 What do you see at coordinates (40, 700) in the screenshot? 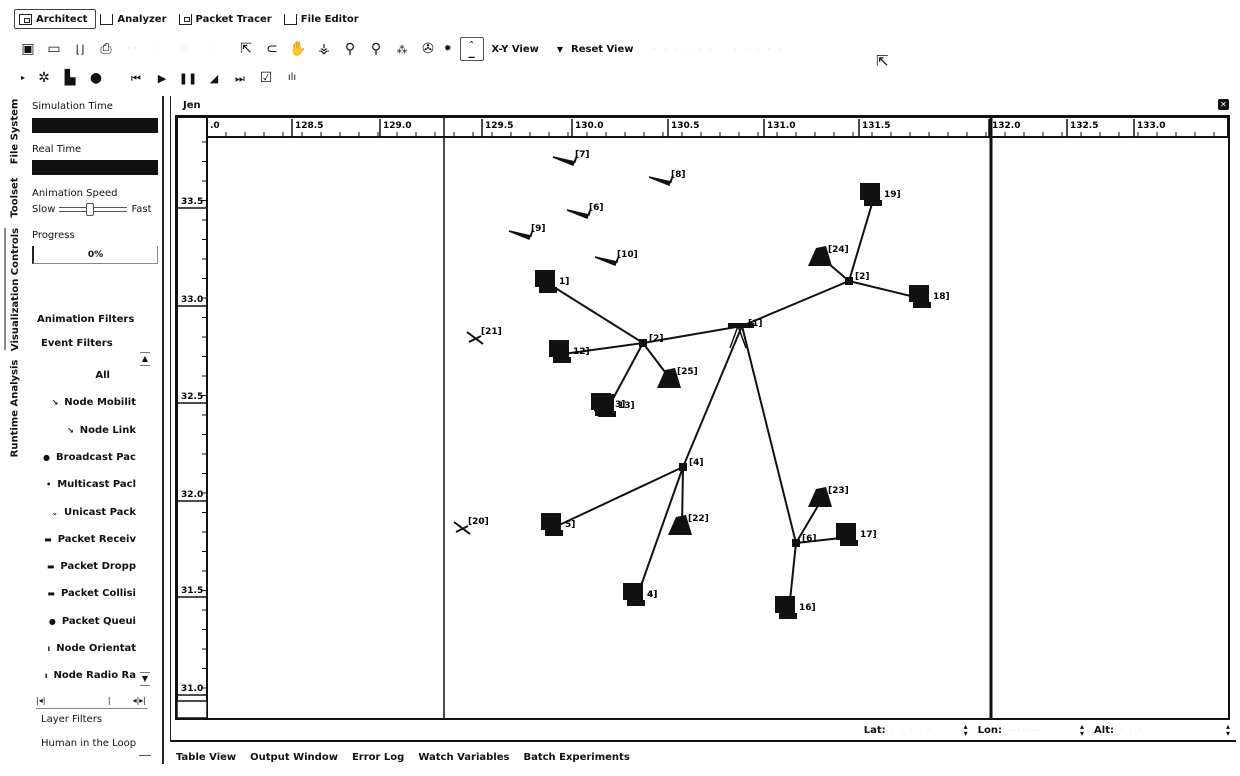
I see `scroll-left-icon: |◂|` at bounding box center [40, 700].